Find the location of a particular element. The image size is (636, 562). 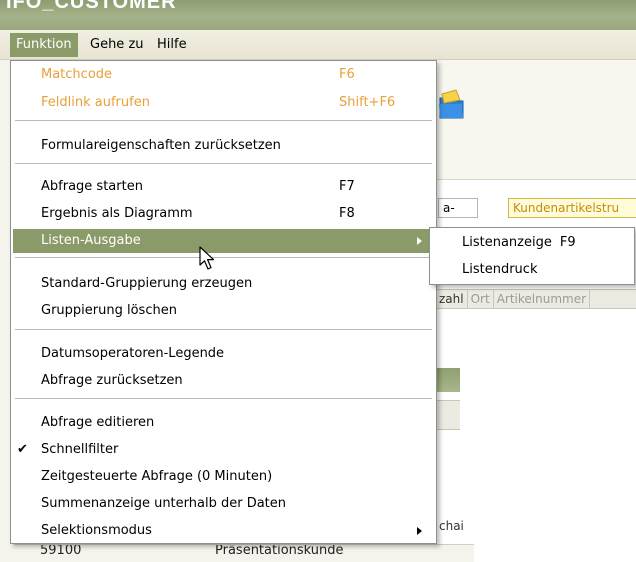

menu-funktion: Funktion is located at coordinates (44, 45).